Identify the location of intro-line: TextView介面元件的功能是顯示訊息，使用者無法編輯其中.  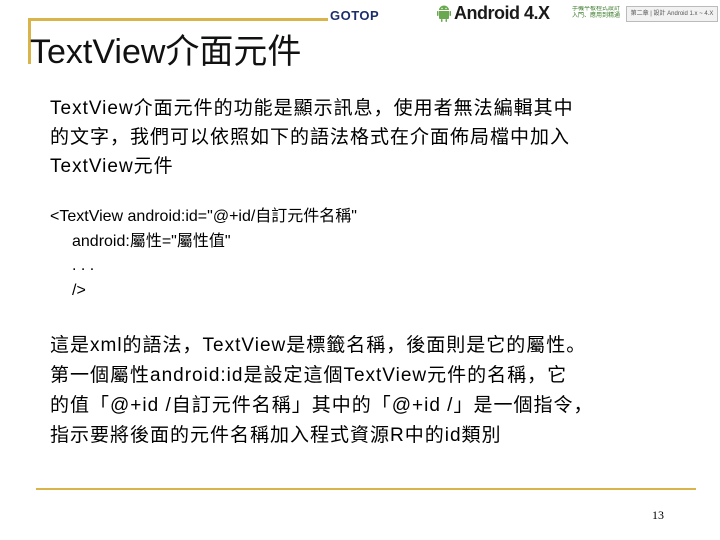
(312, 108).